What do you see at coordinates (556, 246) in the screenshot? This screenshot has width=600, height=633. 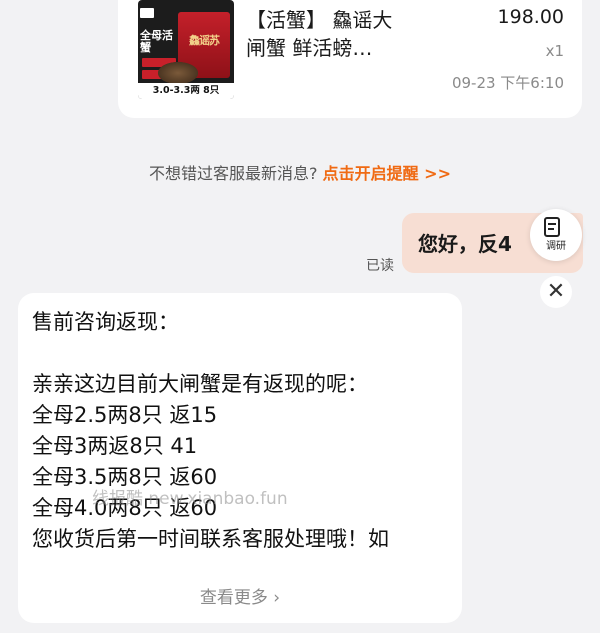 I see `survey-label: 调研` at bounding box center [556, 246].